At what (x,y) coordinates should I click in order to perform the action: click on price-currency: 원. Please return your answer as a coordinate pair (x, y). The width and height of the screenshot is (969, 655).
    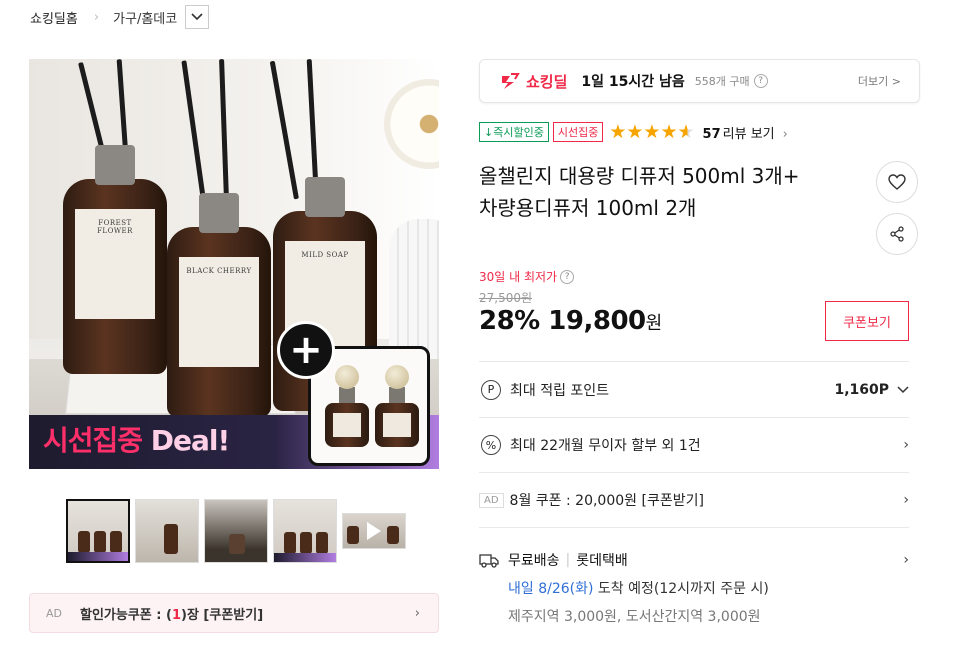
    Looking at the image, I should click on (654, 323).